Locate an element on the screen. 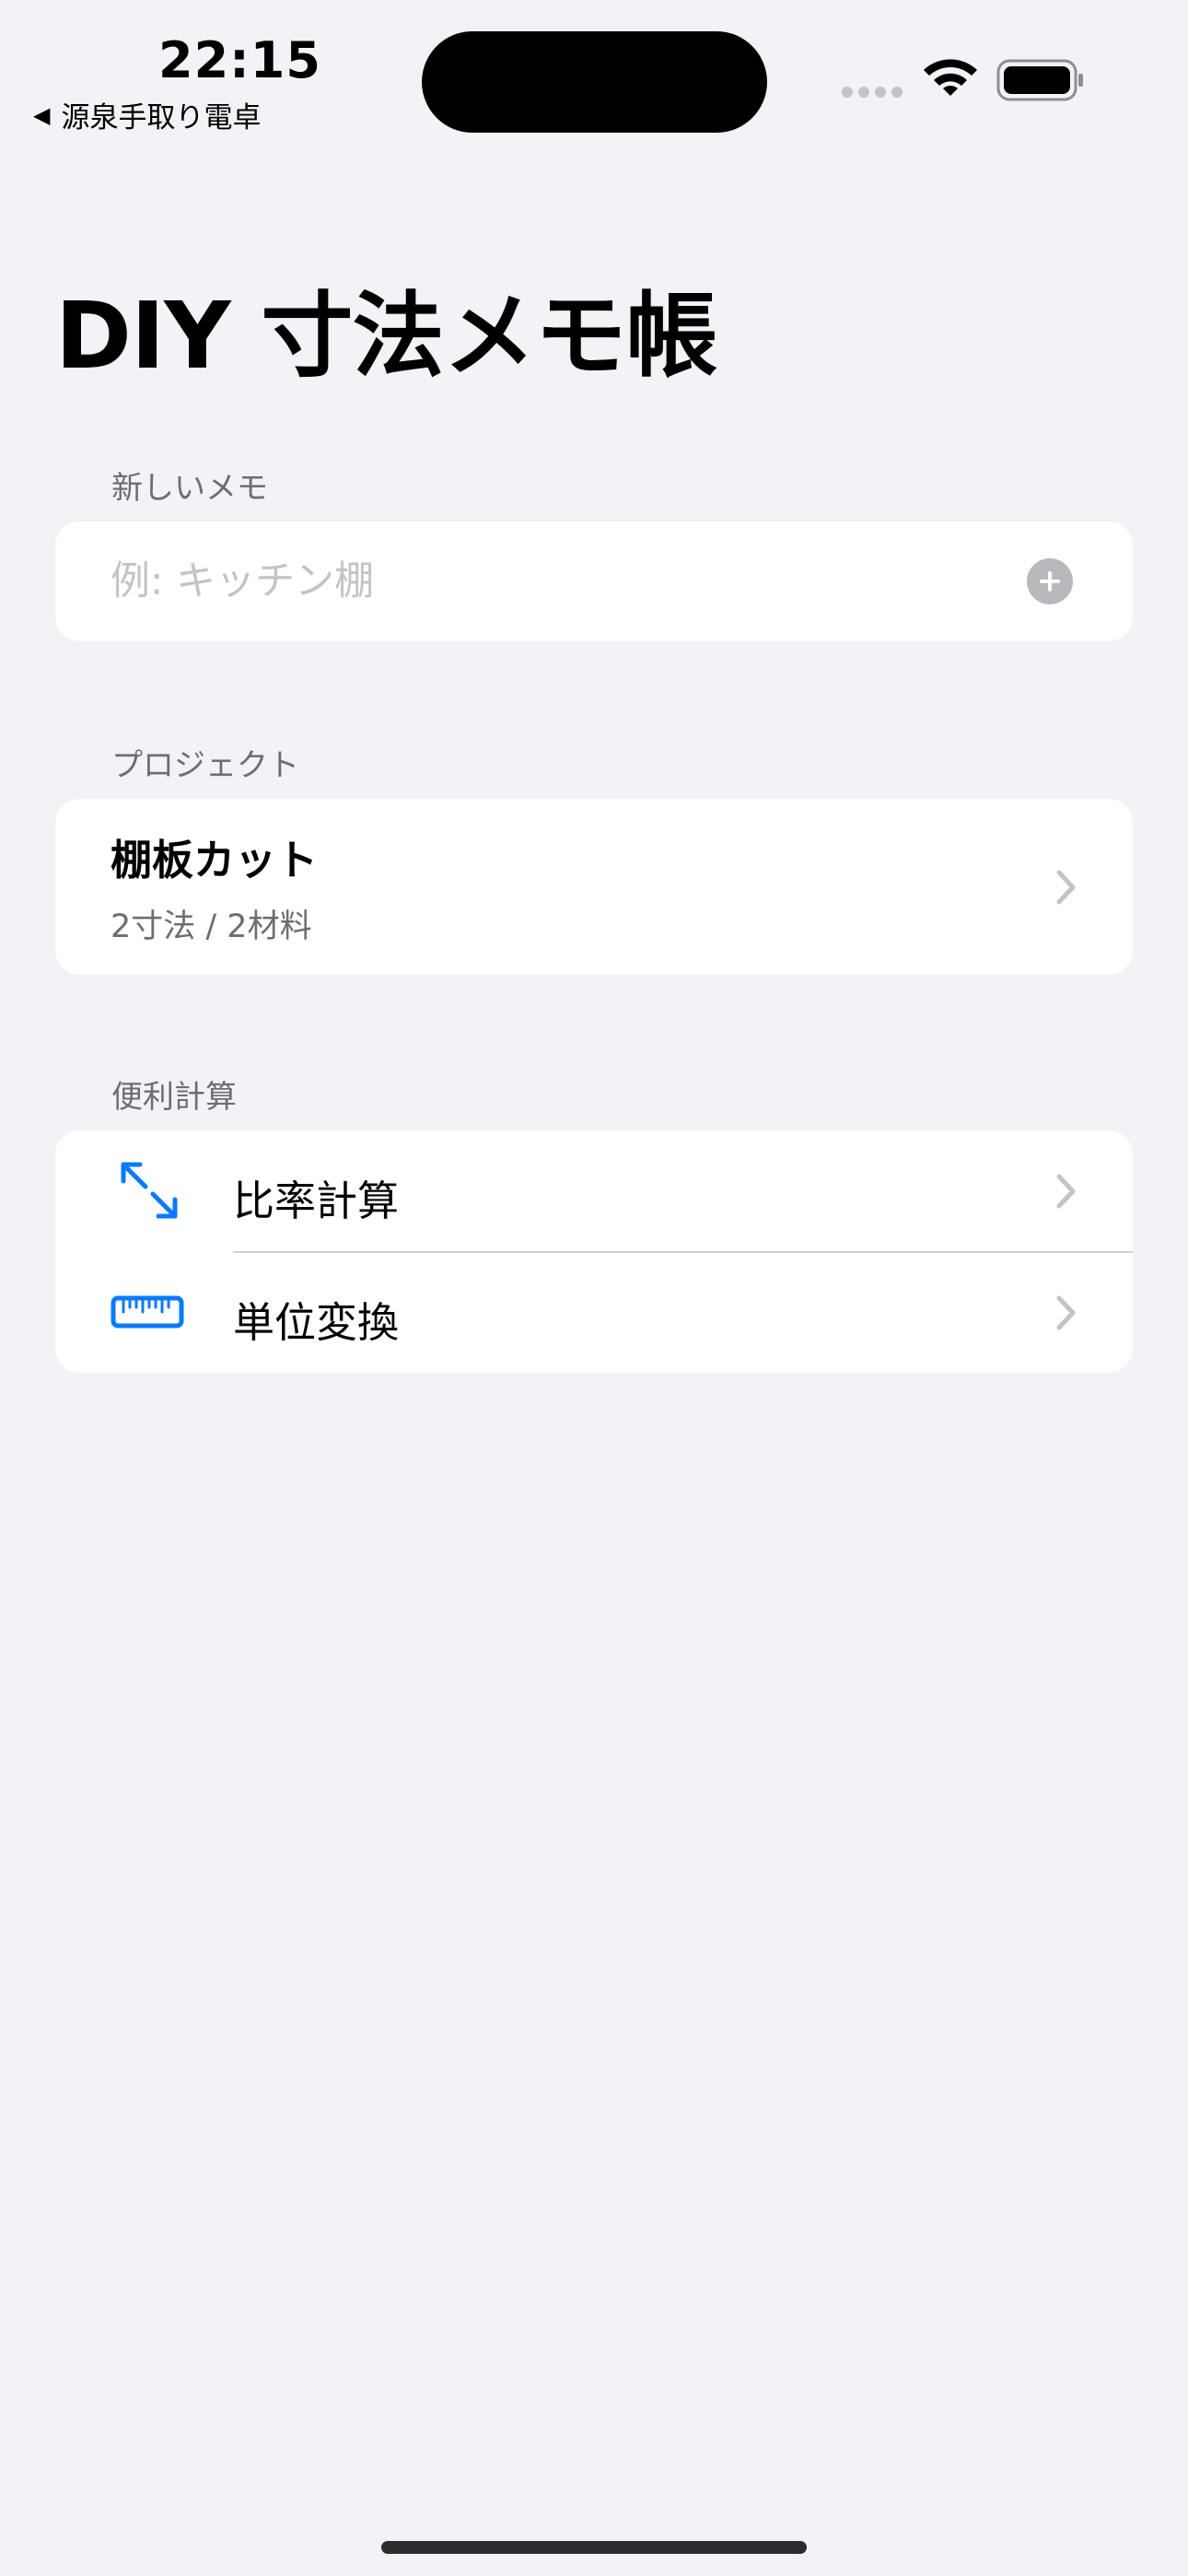  tool-row-ratio: 比率計算 is located at coordinates (594, 1190).